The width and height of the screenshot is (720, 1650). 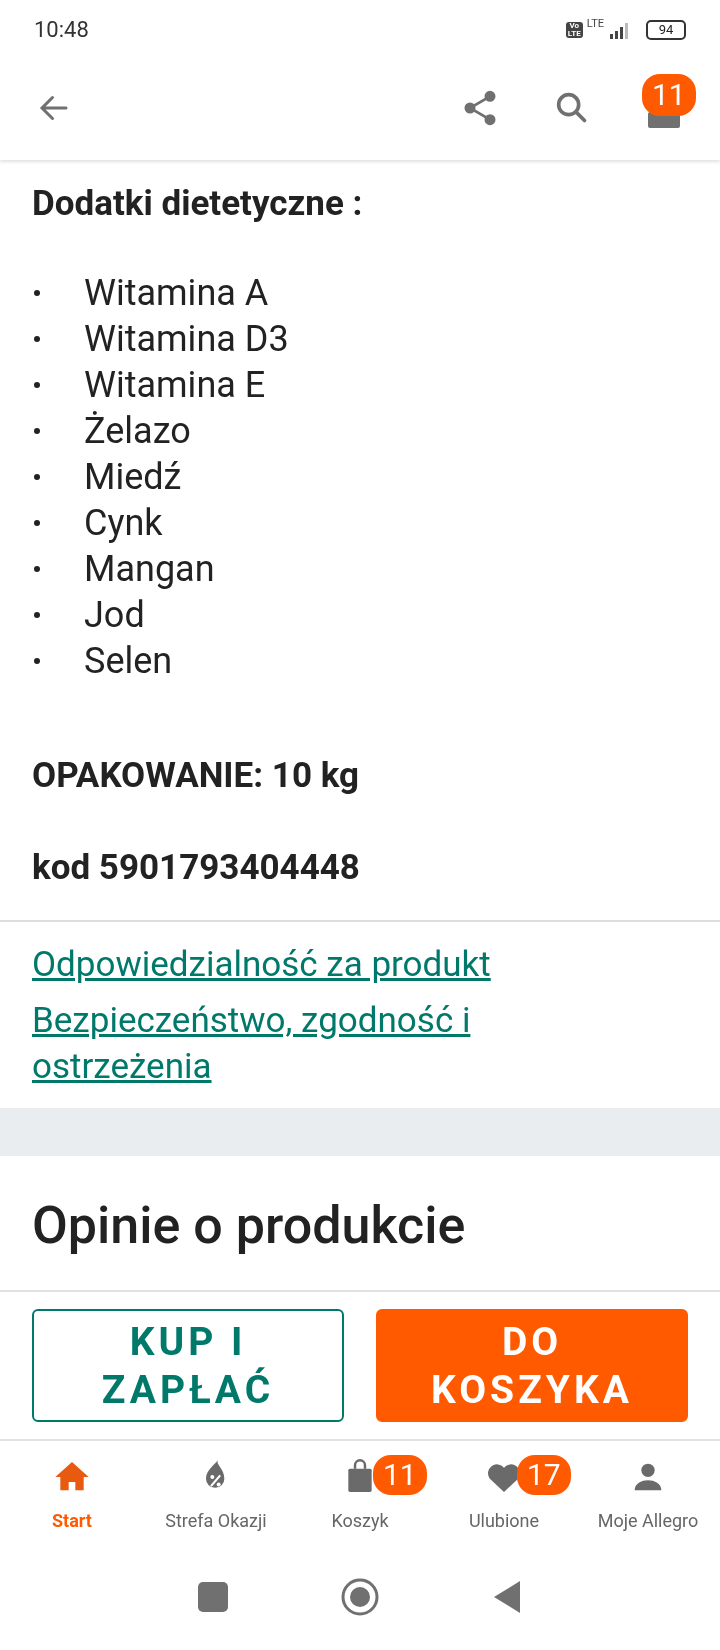 I want to click on list-item: Mangan, so click(x=149, y=569).